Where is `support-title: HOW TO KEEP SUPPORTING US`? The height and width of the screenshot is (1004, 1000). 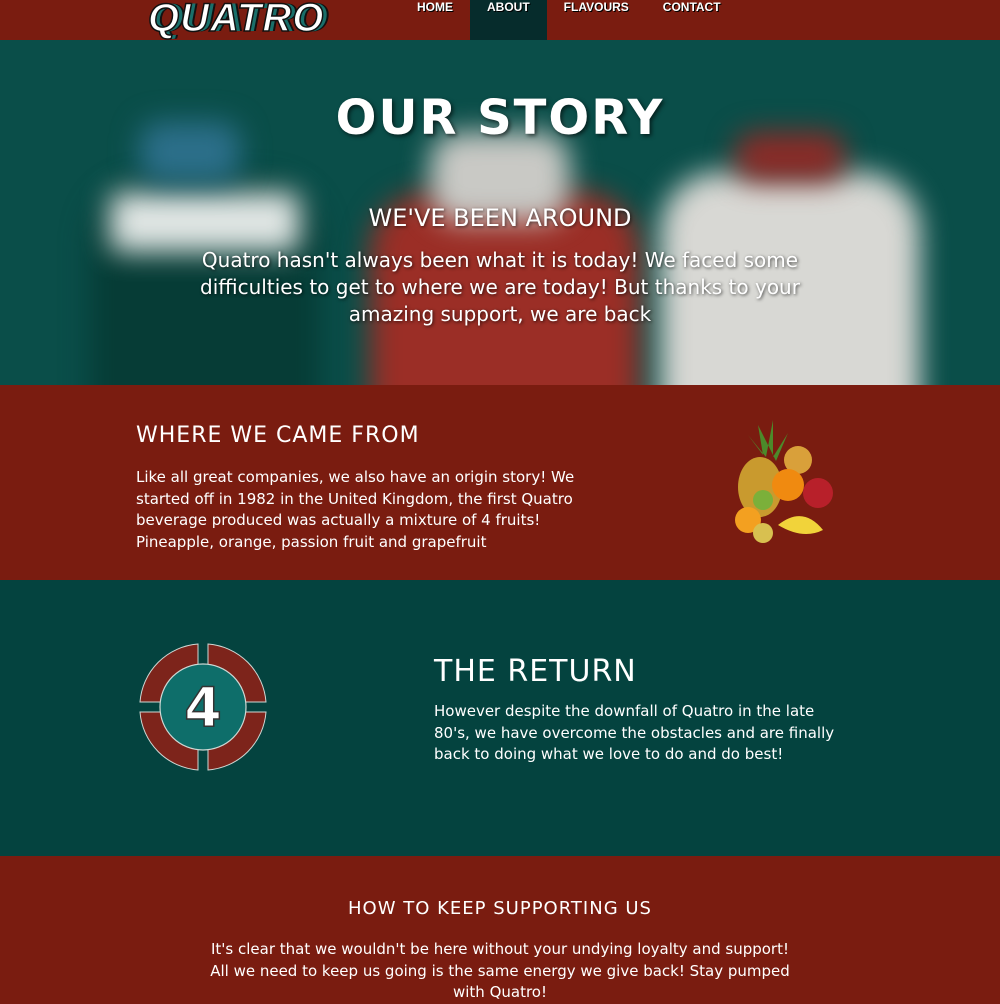
support-title: HOW TO KEEP SUPPORTING US is located at coordinates (500, 908).